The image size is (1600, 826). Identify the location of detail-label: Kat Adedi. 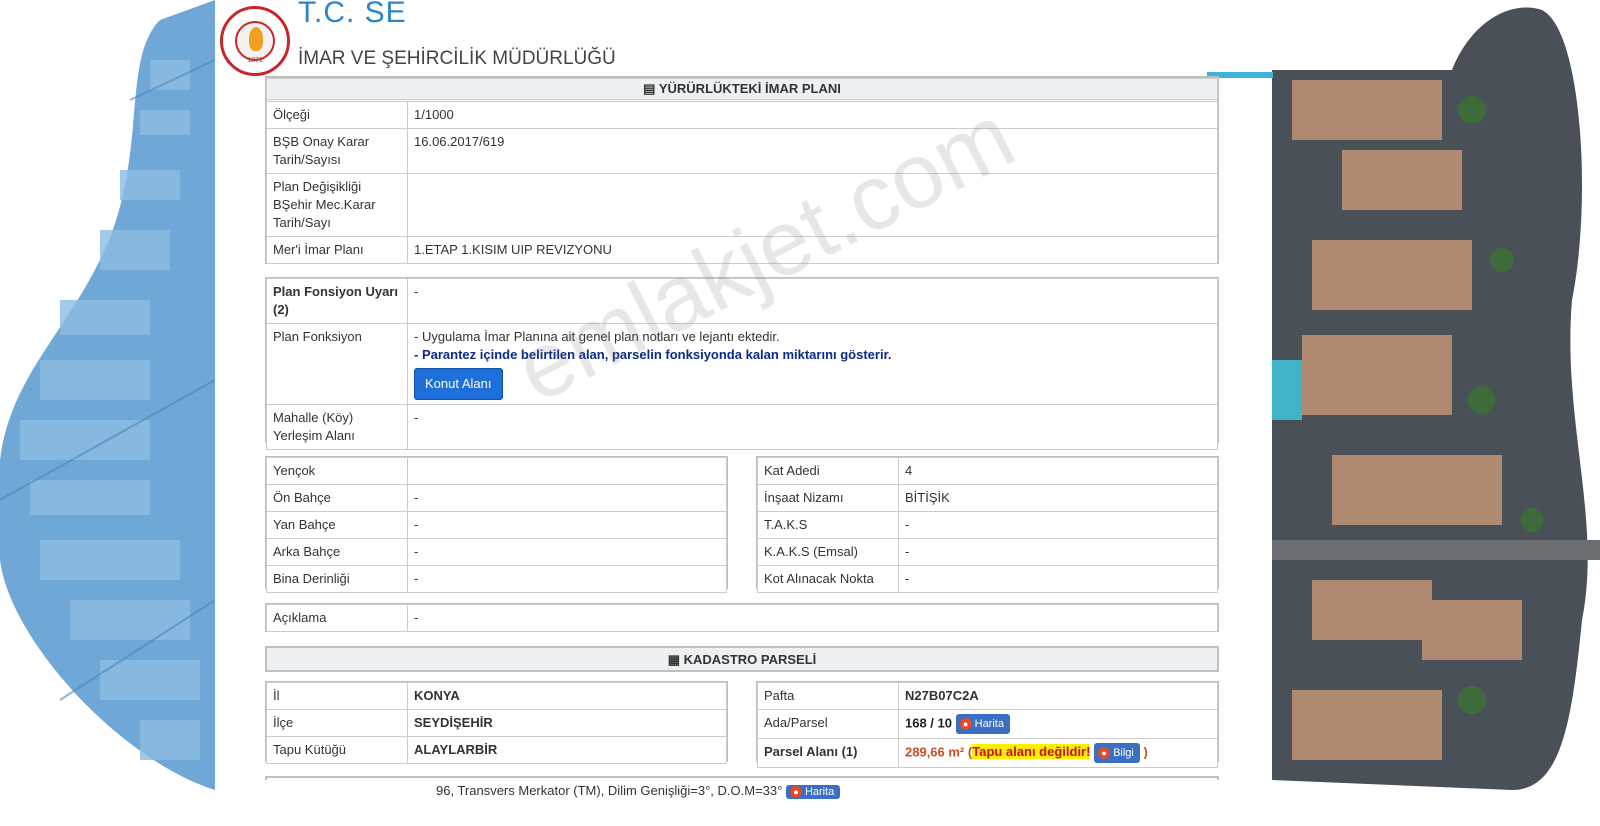
(828, 471).